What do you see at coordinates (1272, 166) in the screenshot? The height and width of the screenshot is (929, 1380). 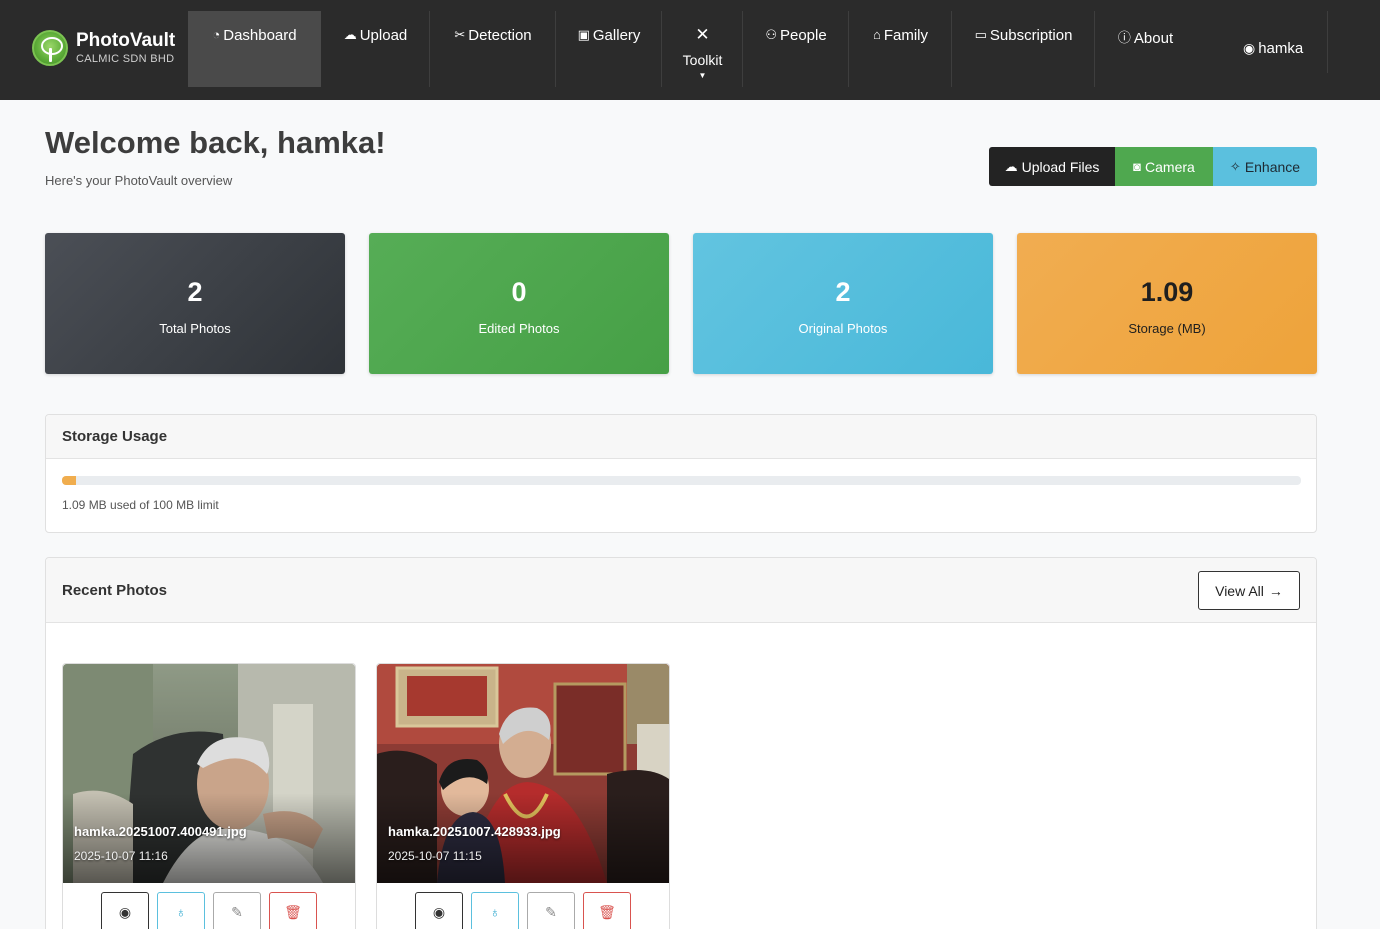 I see `enhance-label: Enhance` at bounding box center [1272, 166].